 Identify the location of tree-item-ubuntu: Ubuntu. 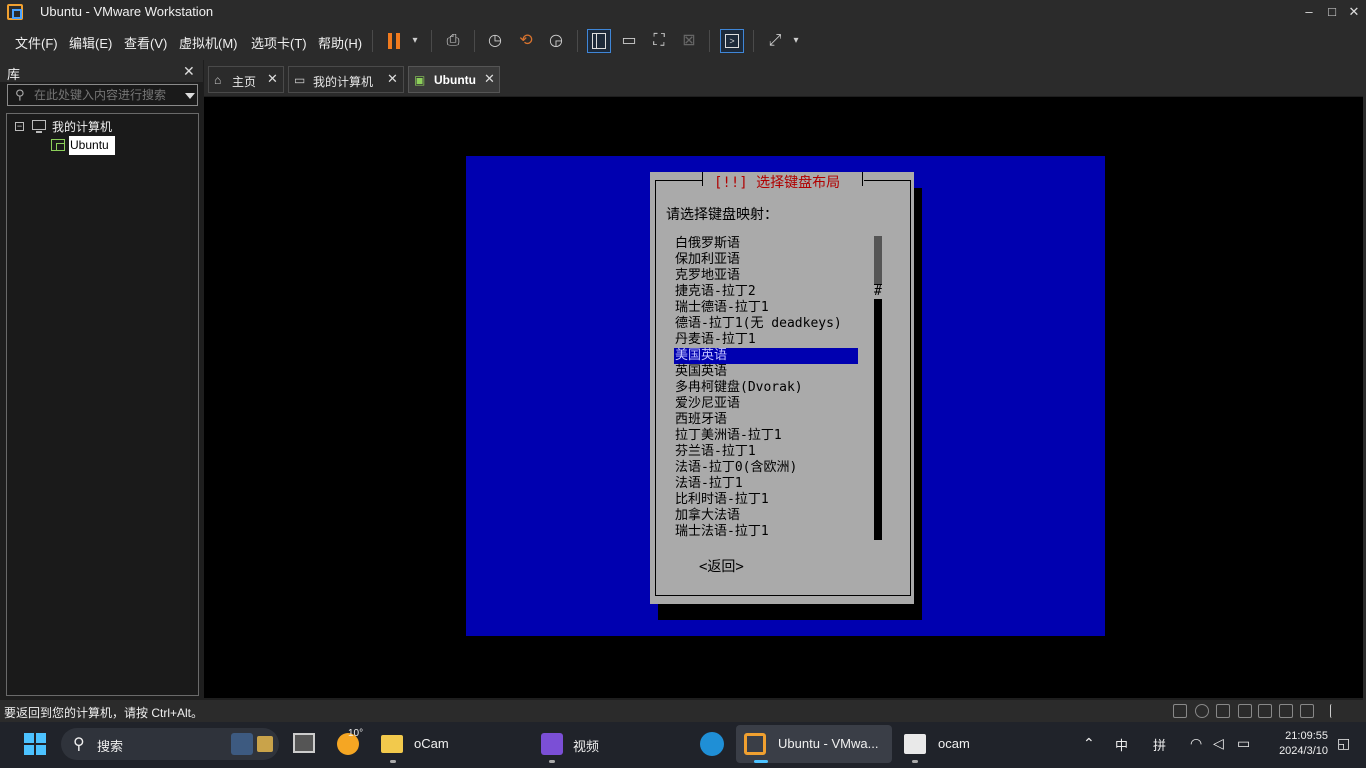
(92, 145).